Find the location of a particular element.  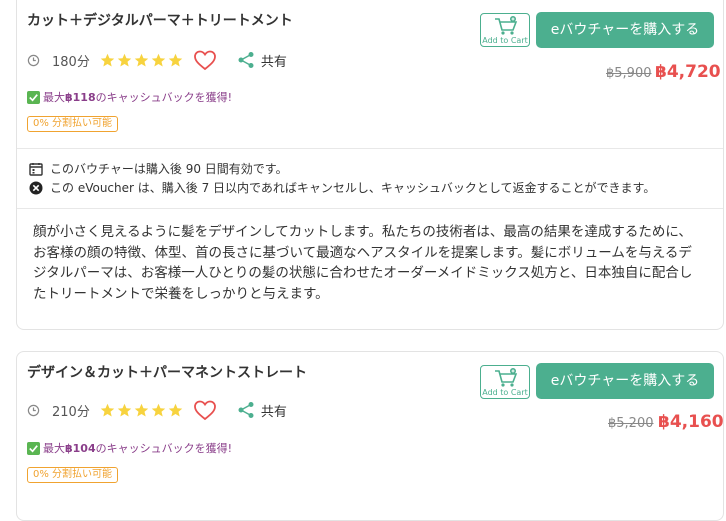

voucher-title: カット＋デジタルパーマ＋トリートメント is located at coordinates (160, 21).